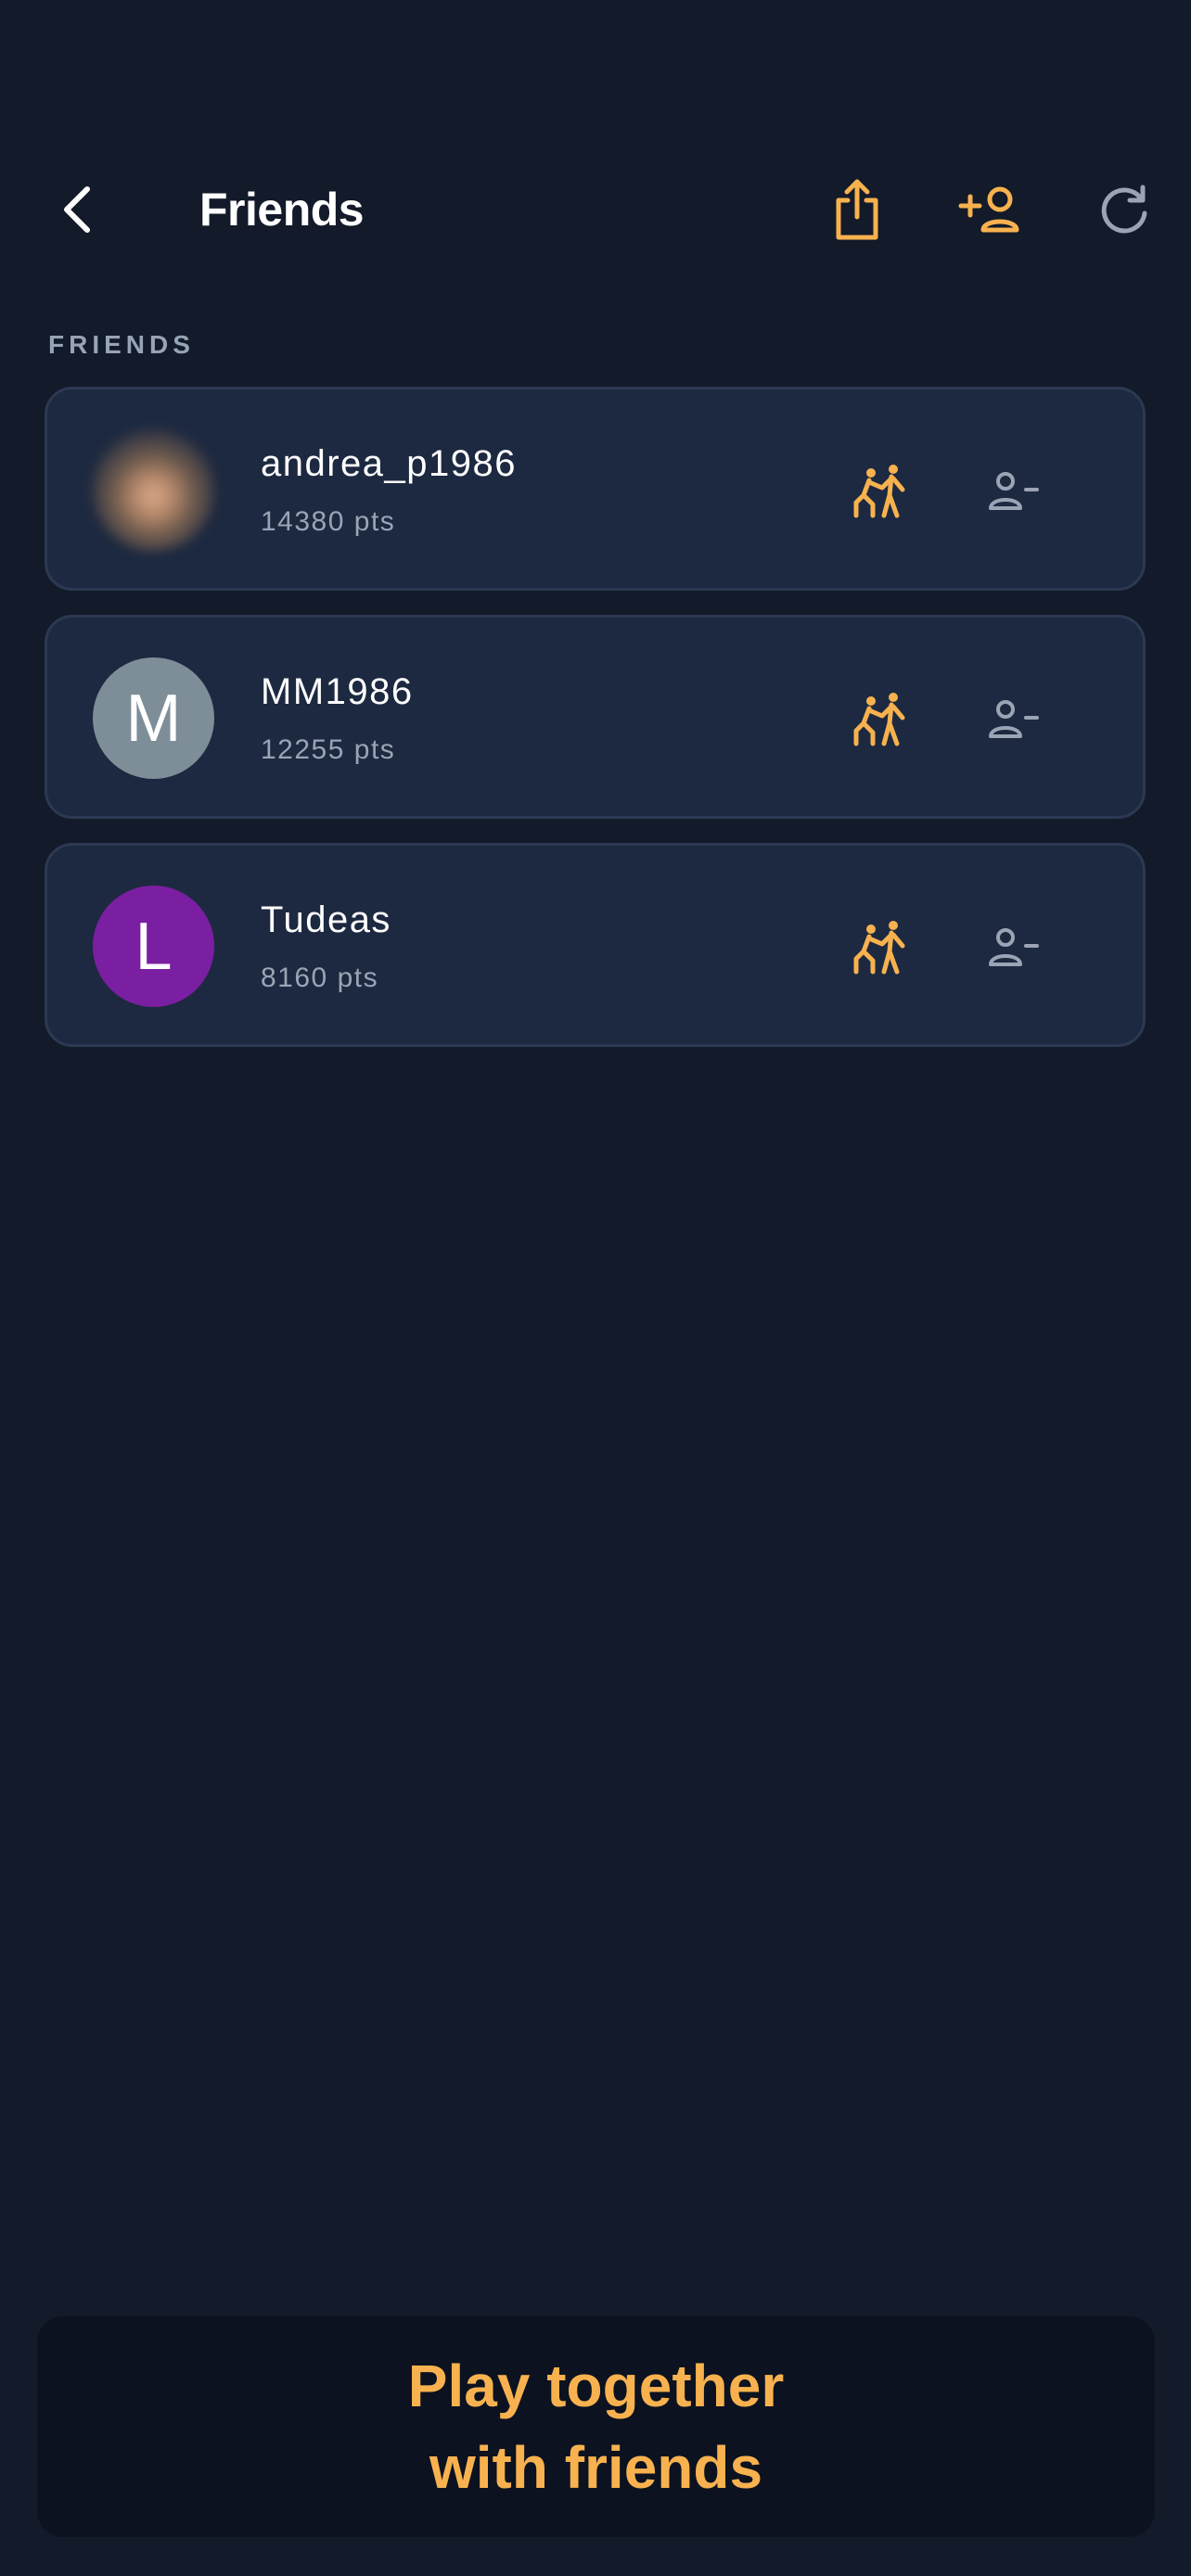 The height and width of the screenshot is (2576, 1191). I want to click on chevron-left-icon, so click(77, 209).